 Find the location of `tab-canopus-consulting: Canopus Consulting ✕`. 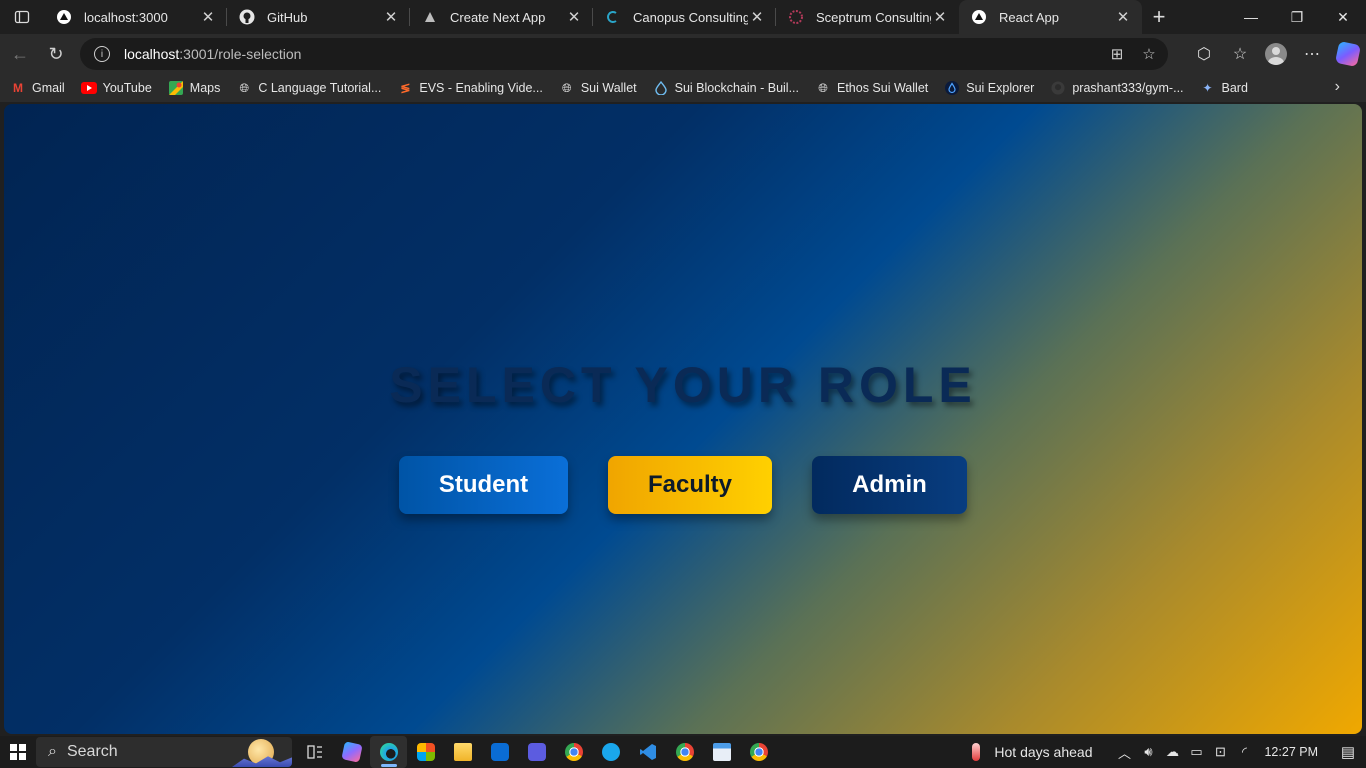

tab-canopus-consulting: Canopus Consulting ✕ is located at coordinates (684, 17).